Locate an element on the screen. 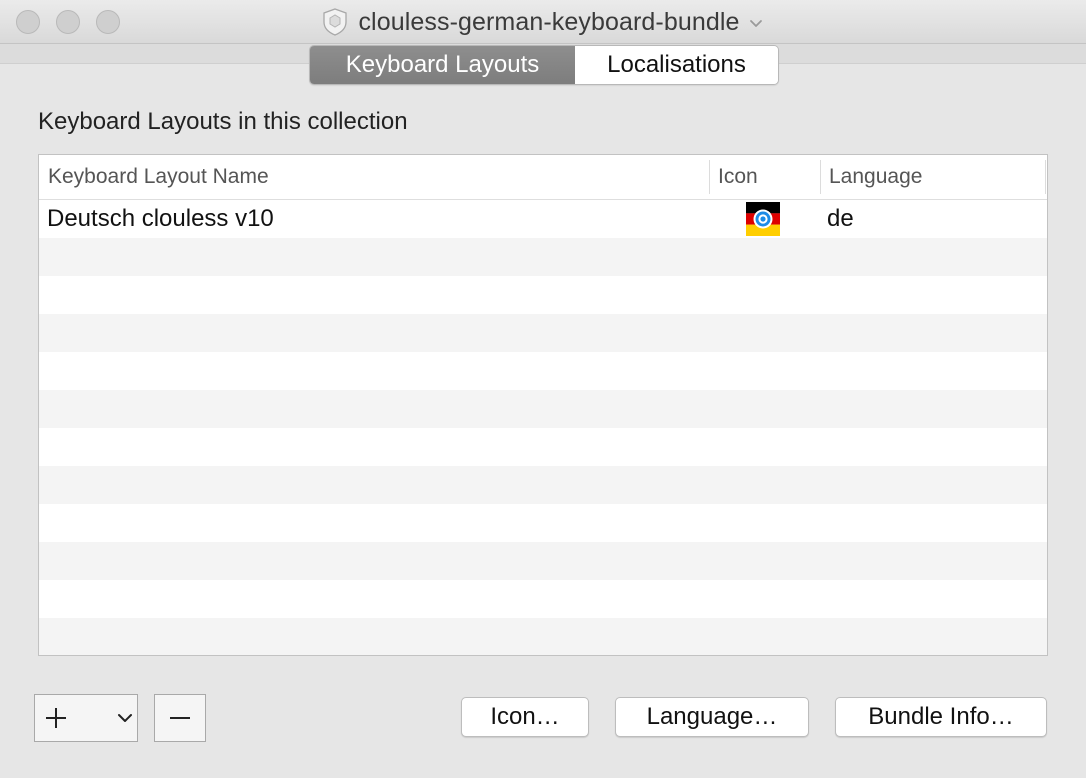 This screenshot has width=1086, height=778. plus-icon is located at coordinates (56, 718).